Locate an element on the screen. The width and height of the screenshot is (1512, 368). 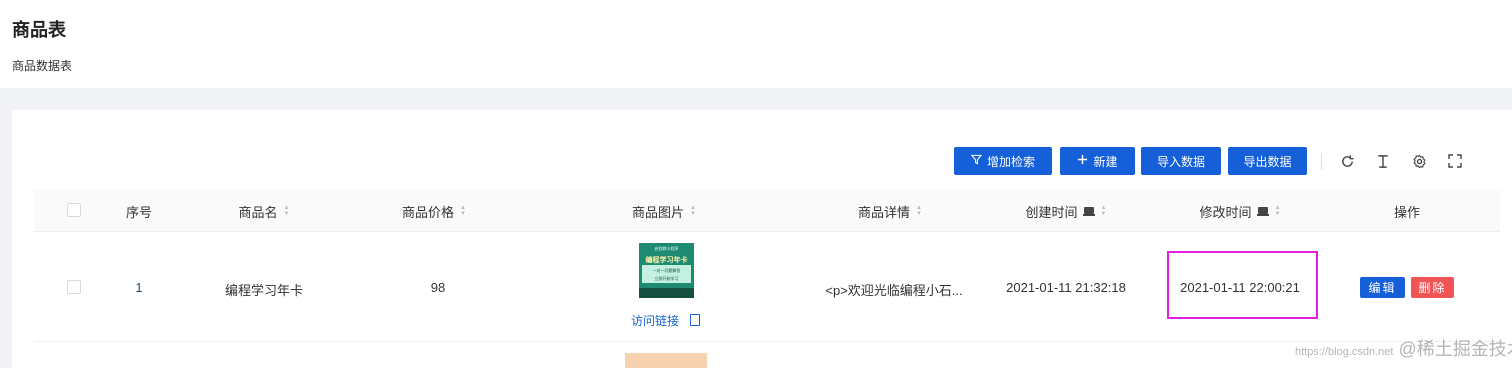
add-search-button: 增加检索 is located at coordinates (1003, 161).